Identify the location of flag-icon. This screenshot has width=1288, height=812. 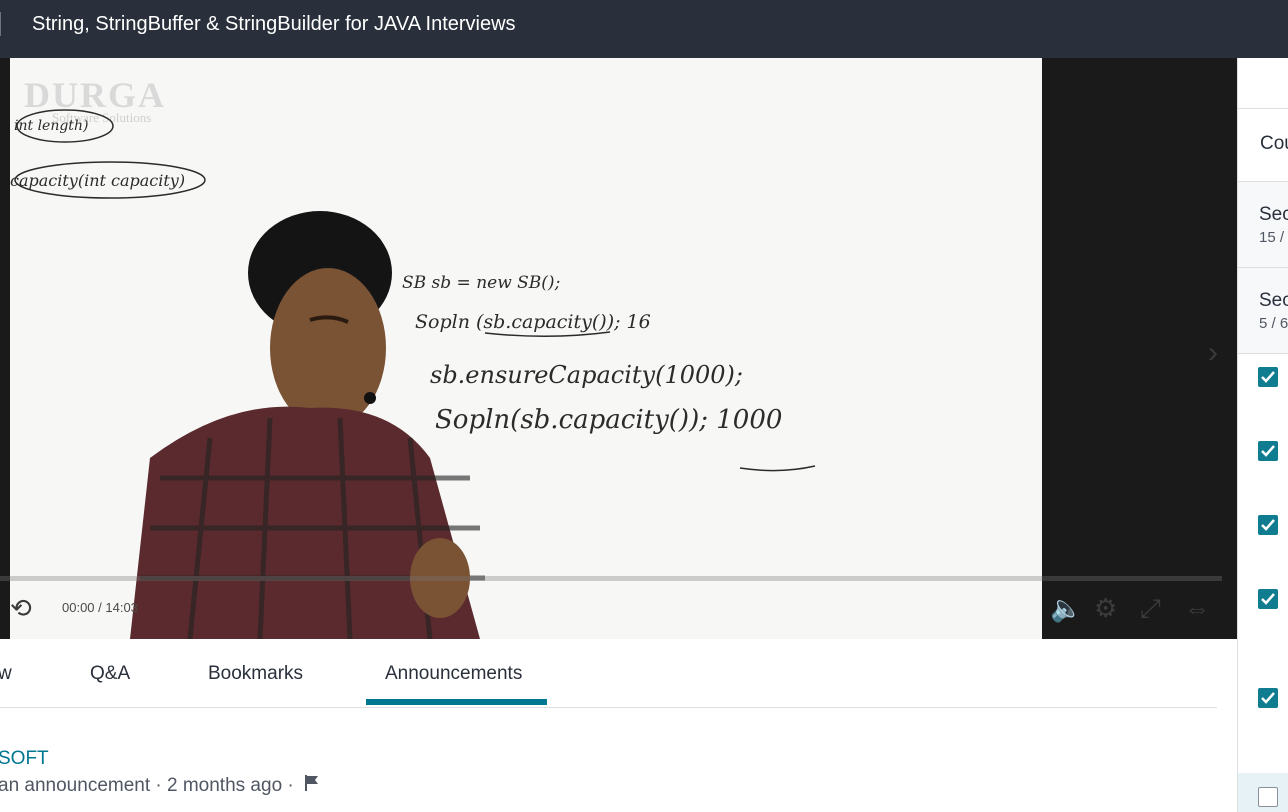
(312, 786).